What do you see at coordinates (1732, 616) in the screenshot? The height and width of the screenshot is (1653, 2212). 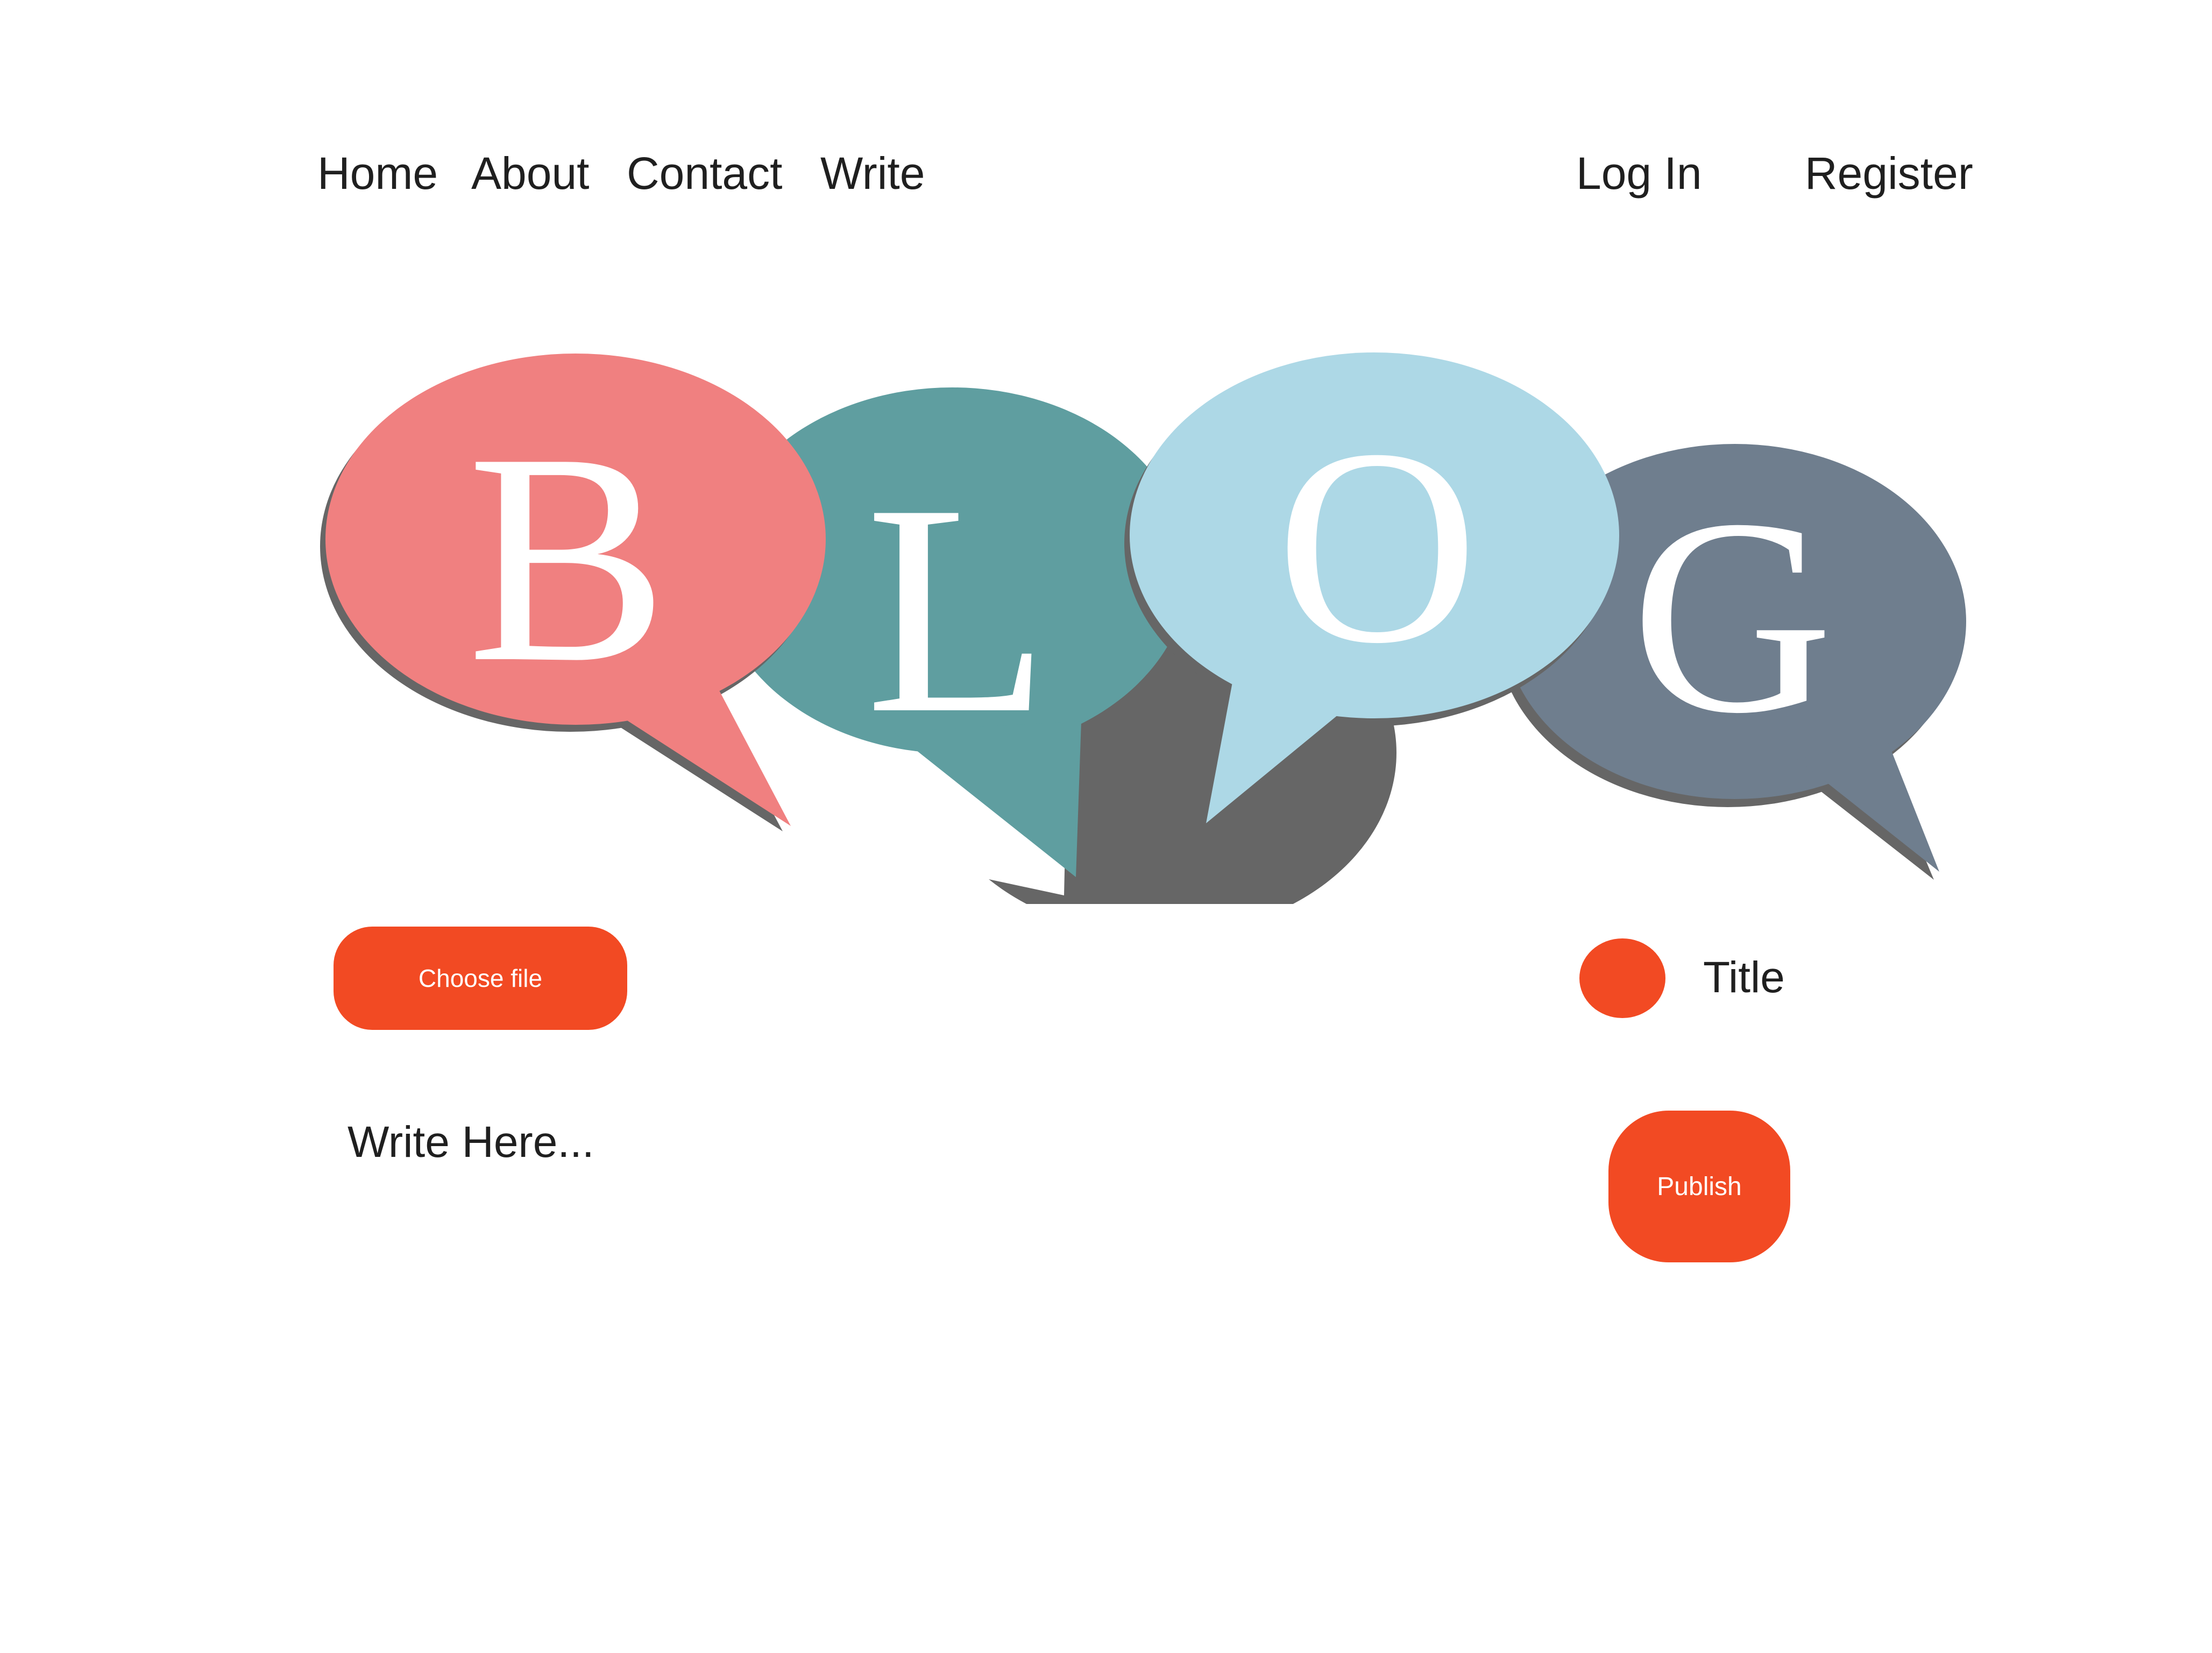 I see `letter-g: G` at bounding box center [1732, 616].